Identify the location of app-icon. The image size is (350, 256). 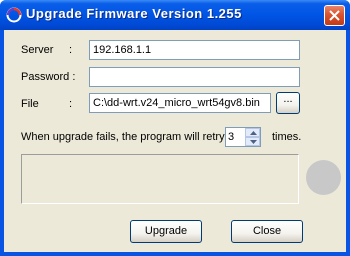
(14, 15).